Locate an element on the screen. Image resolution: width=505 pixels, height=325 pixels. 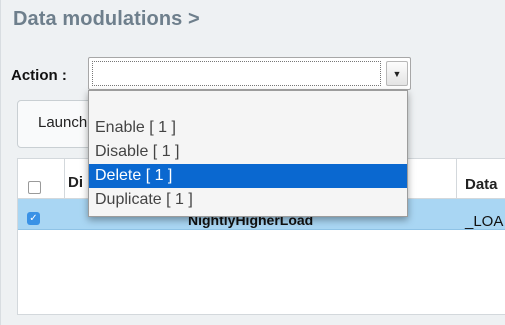
action-select-value is located at coordinates (236, 73).